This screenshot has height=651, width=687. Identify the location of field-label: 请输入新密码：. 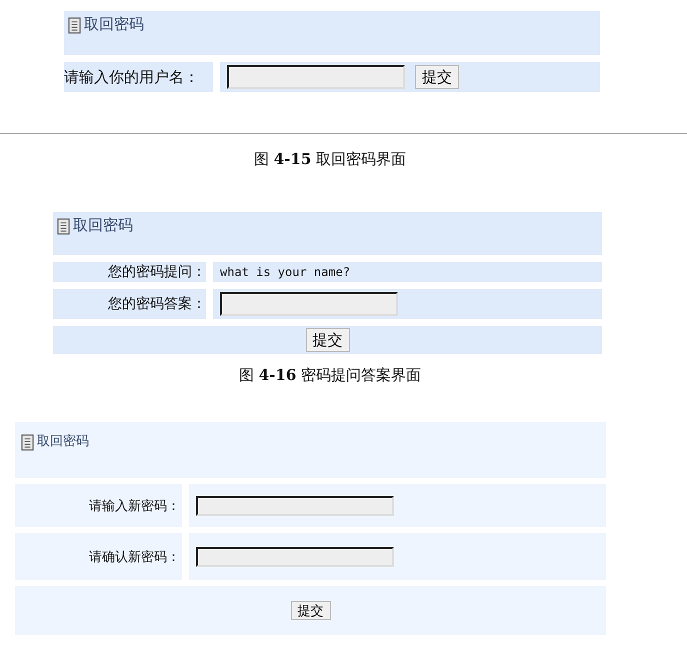
(134, 506).